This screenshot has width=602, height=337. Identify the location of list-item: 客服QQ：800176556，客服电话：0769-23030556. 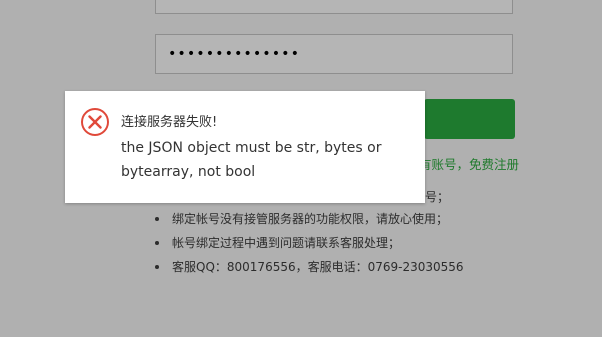
(309, 269).